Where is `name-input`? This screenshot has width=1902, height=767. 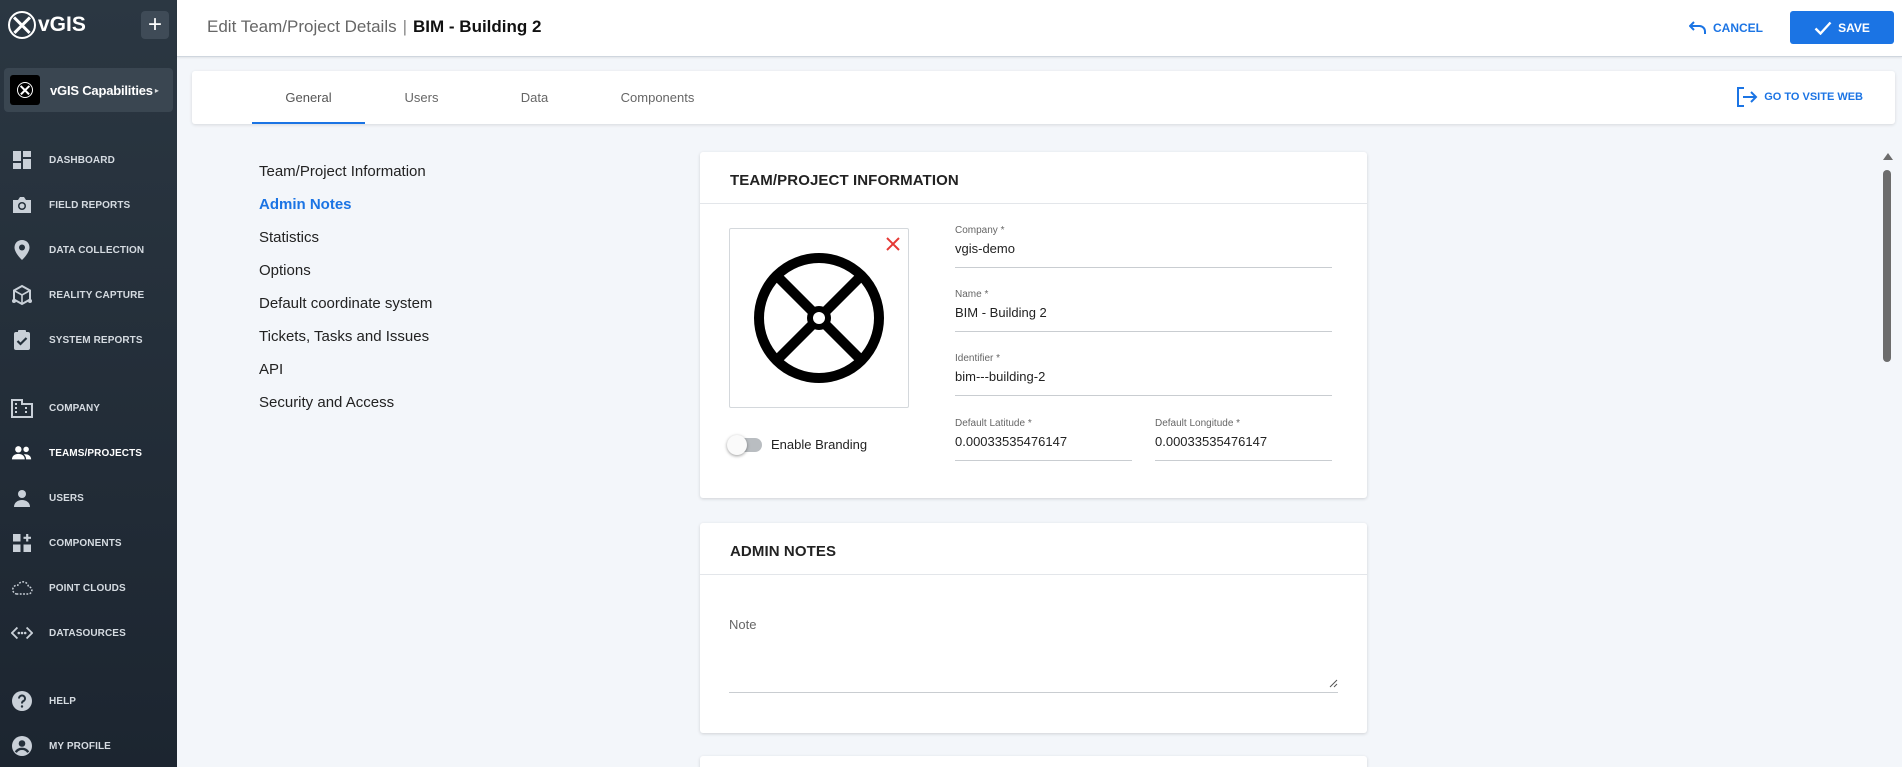
name-input is located at coordinates (1143, 312).